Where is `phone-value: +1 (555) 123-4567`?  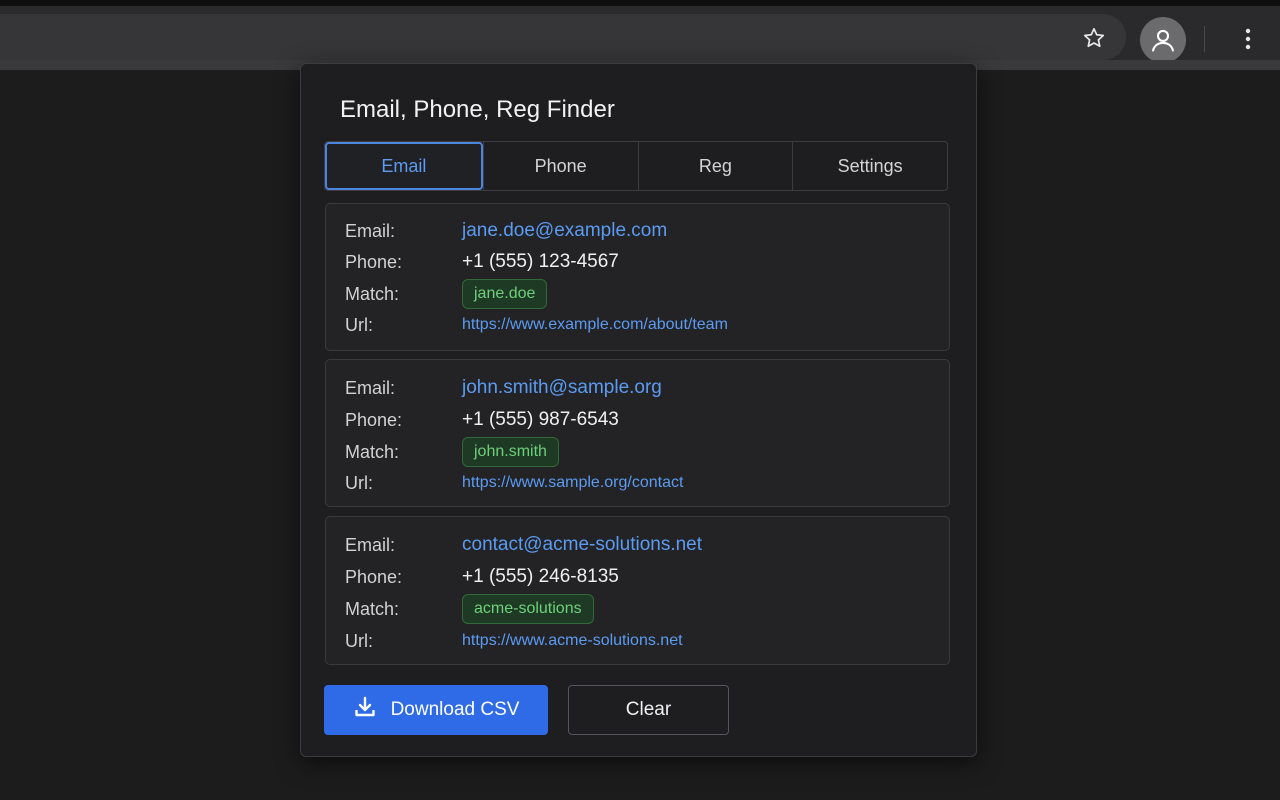 phone-value: +1 (555) 123-4567 is located at coordinates (540, 261).